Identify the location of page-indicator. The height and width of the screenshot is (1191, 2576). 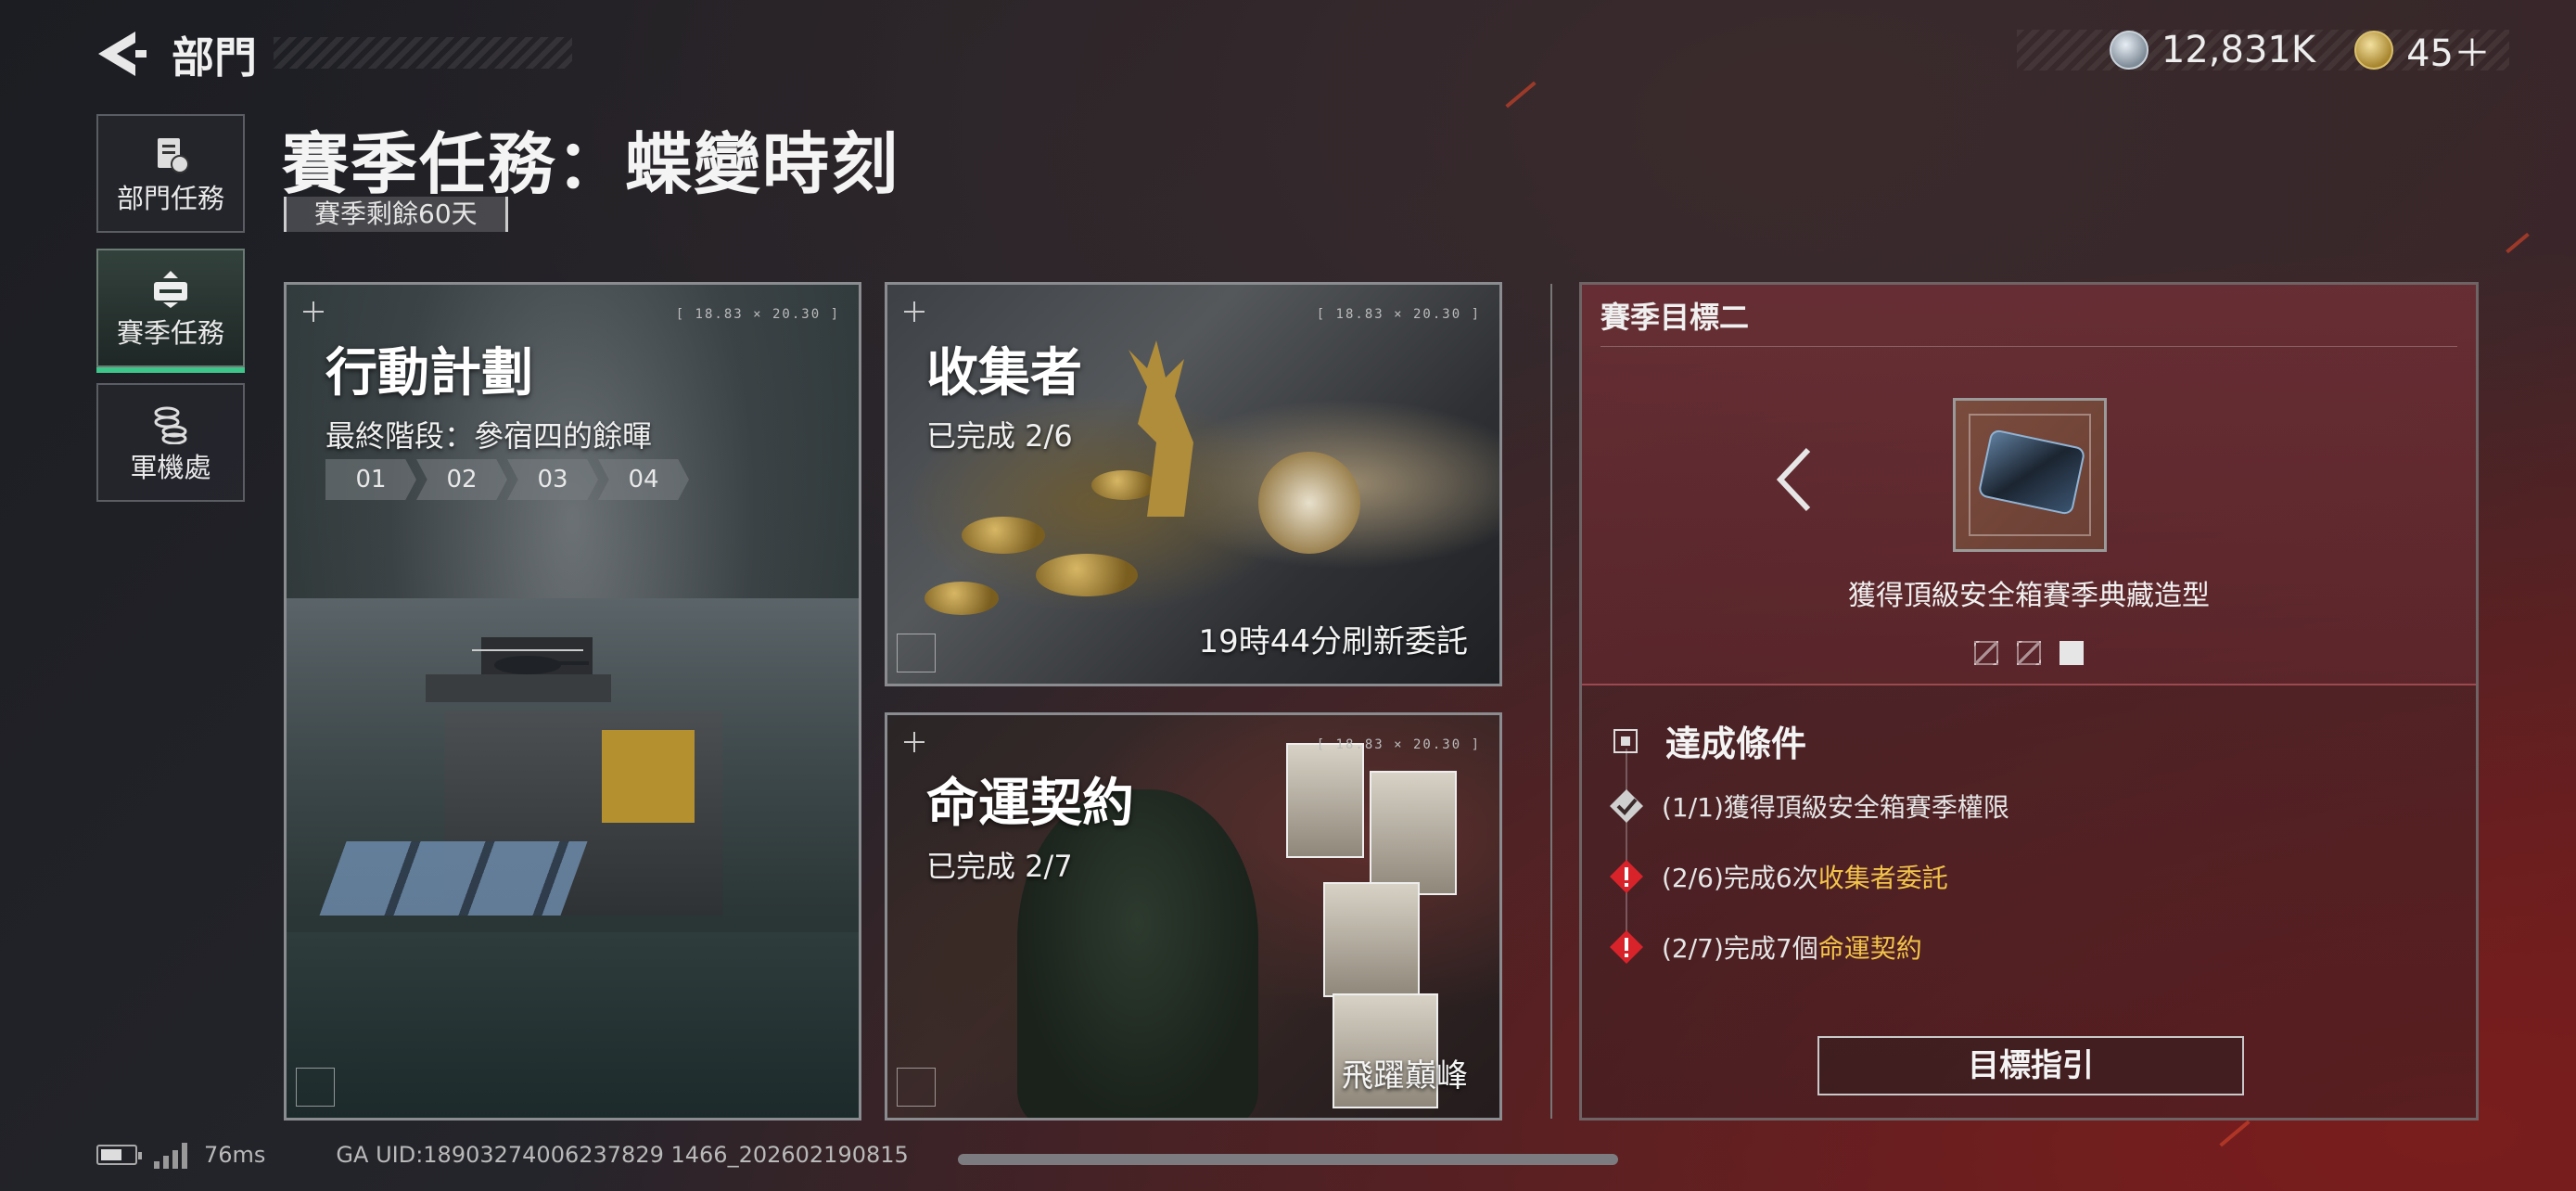
(2029, 653).